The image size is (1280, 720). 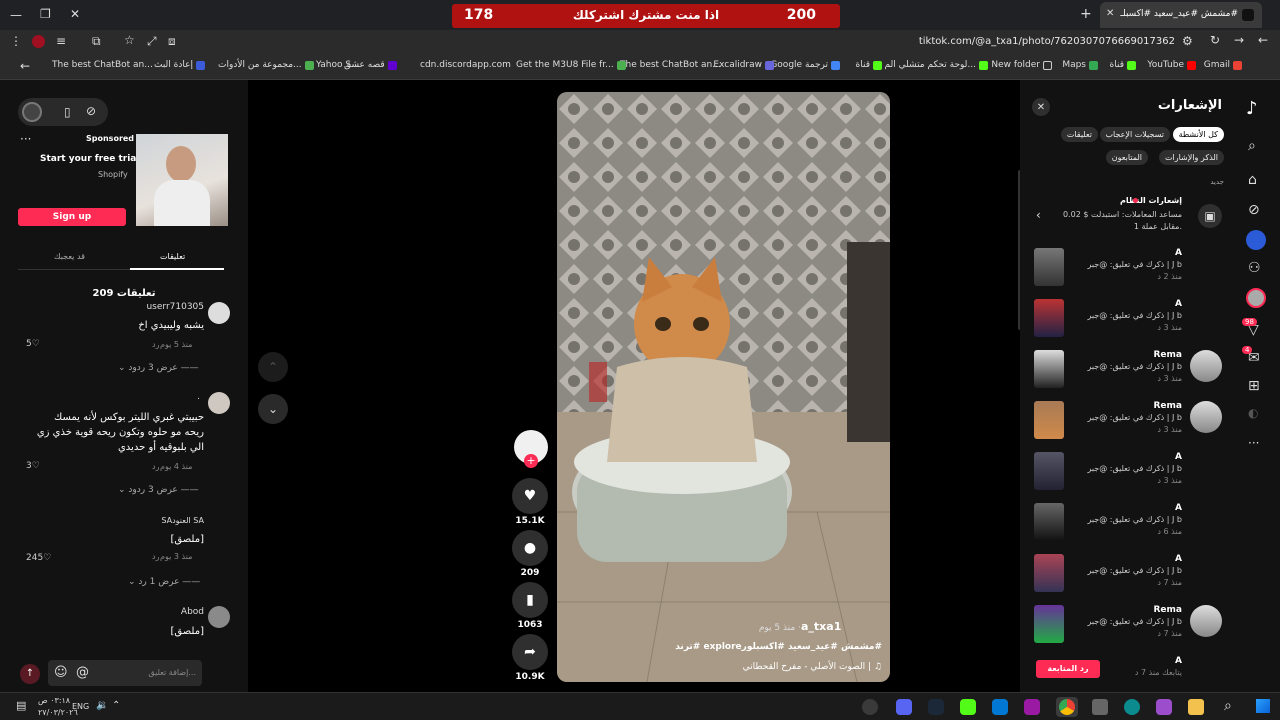 What do you see at coordinates (1128, 671) in the screenshot?
I see `follow-notification: A يتابعك منذ 7 د رد المتابعة` at bounding box center [1128, 671].